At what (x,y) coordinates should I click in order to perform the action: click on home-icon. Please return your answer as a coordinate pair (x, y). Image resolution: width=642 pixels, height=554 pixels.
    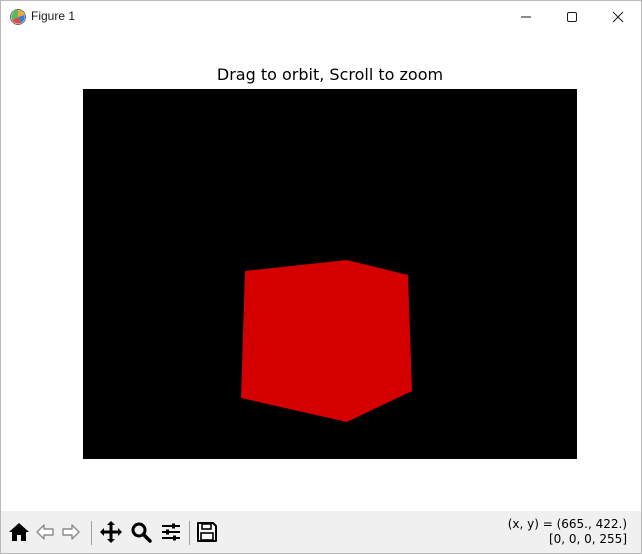
    Looking at the image, I should click on (19, 532).